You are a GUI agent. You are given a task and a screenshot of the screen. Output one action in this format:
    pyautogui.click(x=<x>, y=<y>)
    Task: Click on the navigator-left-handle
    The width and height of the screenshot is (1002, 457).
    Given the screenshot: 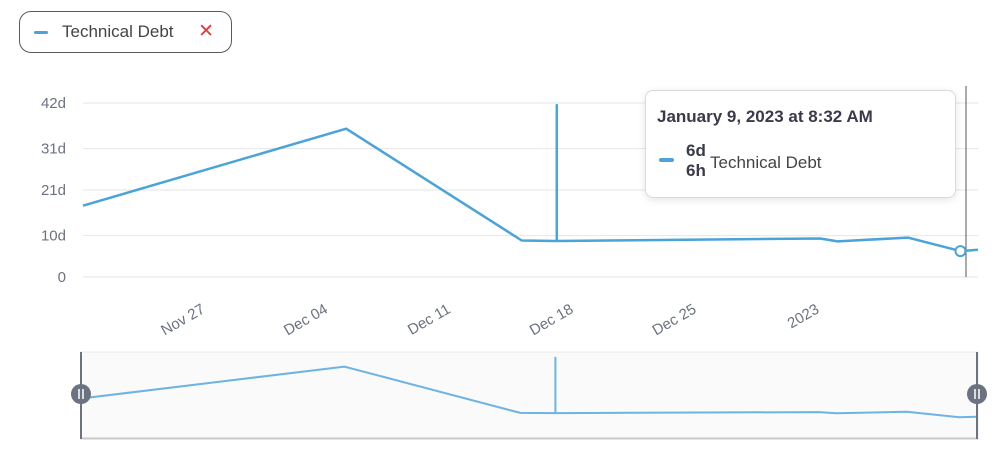 What is the action you would take?
    pyautogui.click(x=81, y=394)
    